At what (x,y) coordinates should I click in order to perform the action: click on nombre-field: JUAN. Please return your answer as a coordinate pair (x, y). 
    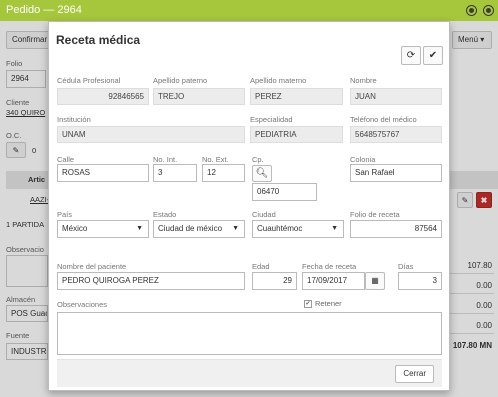
    Looking at the image, I should click on (396, 96).